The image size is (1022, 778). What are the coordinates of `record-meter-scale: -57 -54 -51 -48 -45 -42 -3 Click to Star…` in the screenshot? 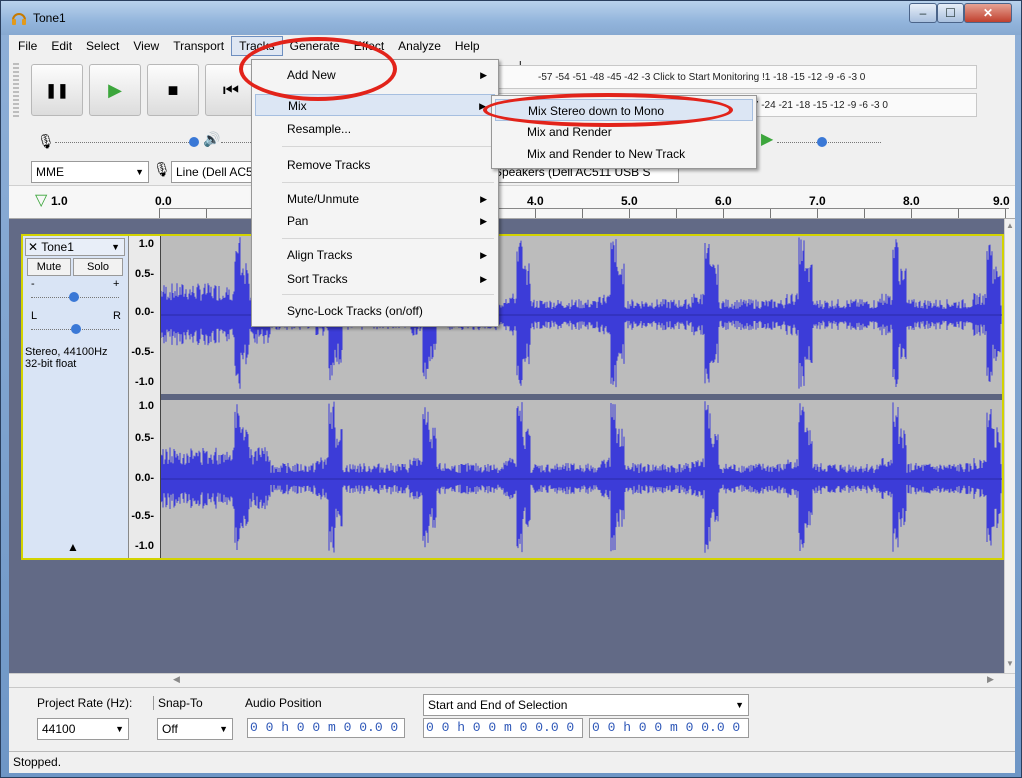 It's located at (702, 77).